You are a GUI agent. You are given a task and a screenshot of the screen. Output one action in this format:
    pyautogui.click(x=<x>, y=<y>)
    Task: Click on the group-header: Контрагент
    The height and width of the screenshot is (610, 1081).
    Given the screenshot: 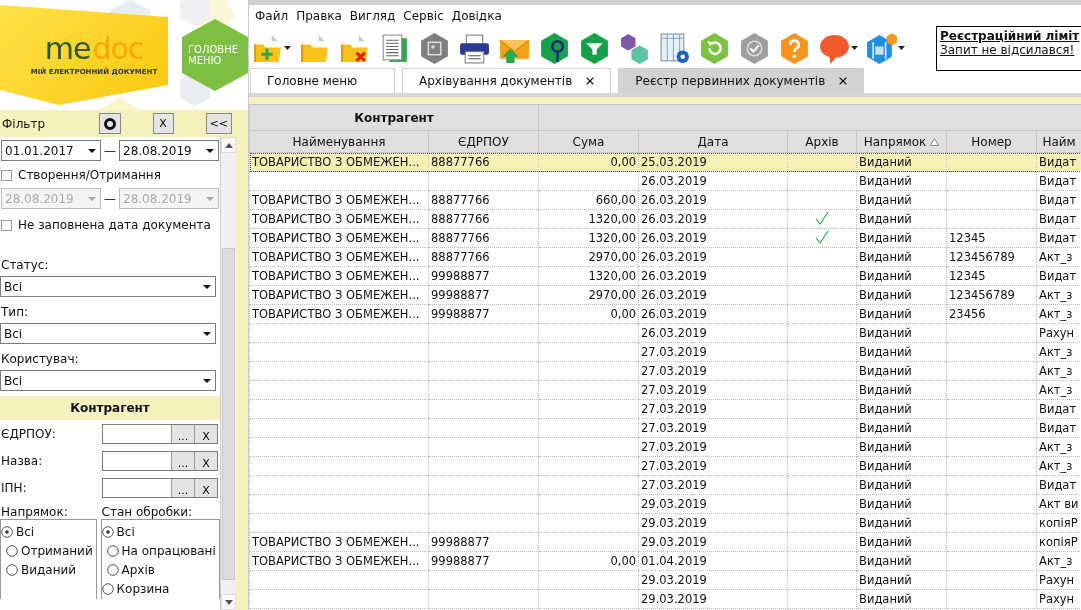 What is the action you would take?
    pyautogui.click(x=394, y=117)
    